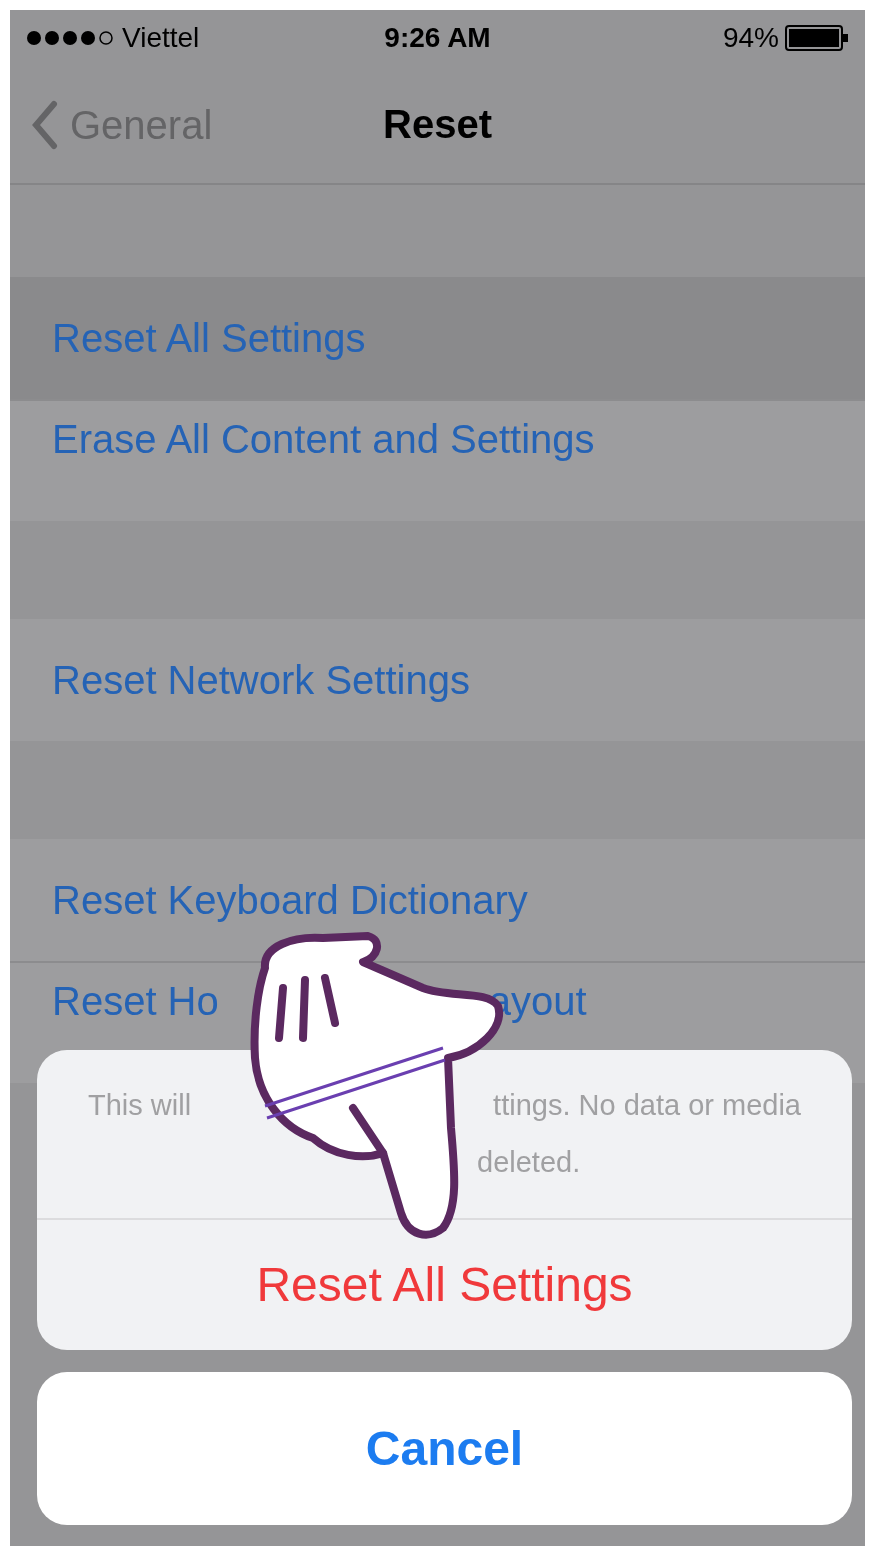 The width and height of the screenshot is (870, 1546). Describe the element at coordinates (323, 439) in the screenshot. I see `row-label: Erase All Content and Settings` at that location.